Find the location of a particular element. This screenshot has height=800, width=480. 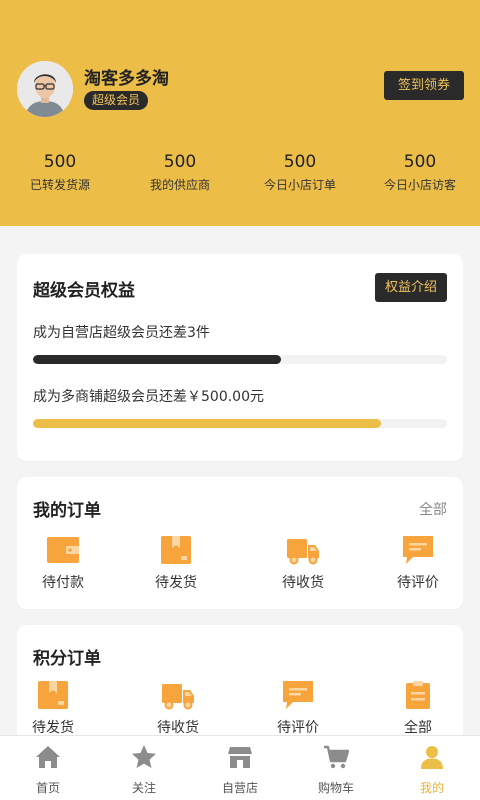

order-label: 待收货 is located at coordinates (303, 583).